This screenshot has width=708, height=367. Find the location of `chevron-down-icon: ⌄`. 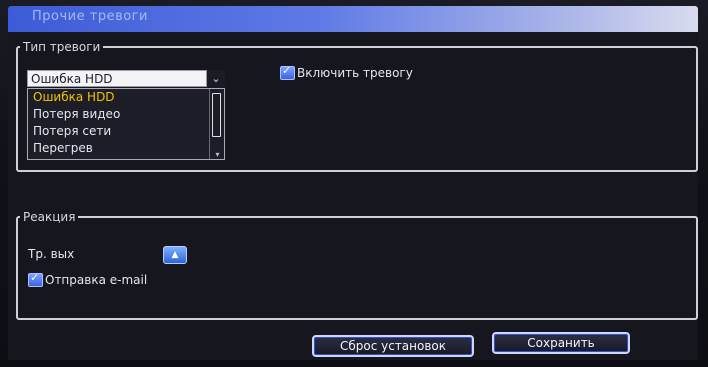

chevron-down-icon: ⌄ is located at coordinates (215, 78).